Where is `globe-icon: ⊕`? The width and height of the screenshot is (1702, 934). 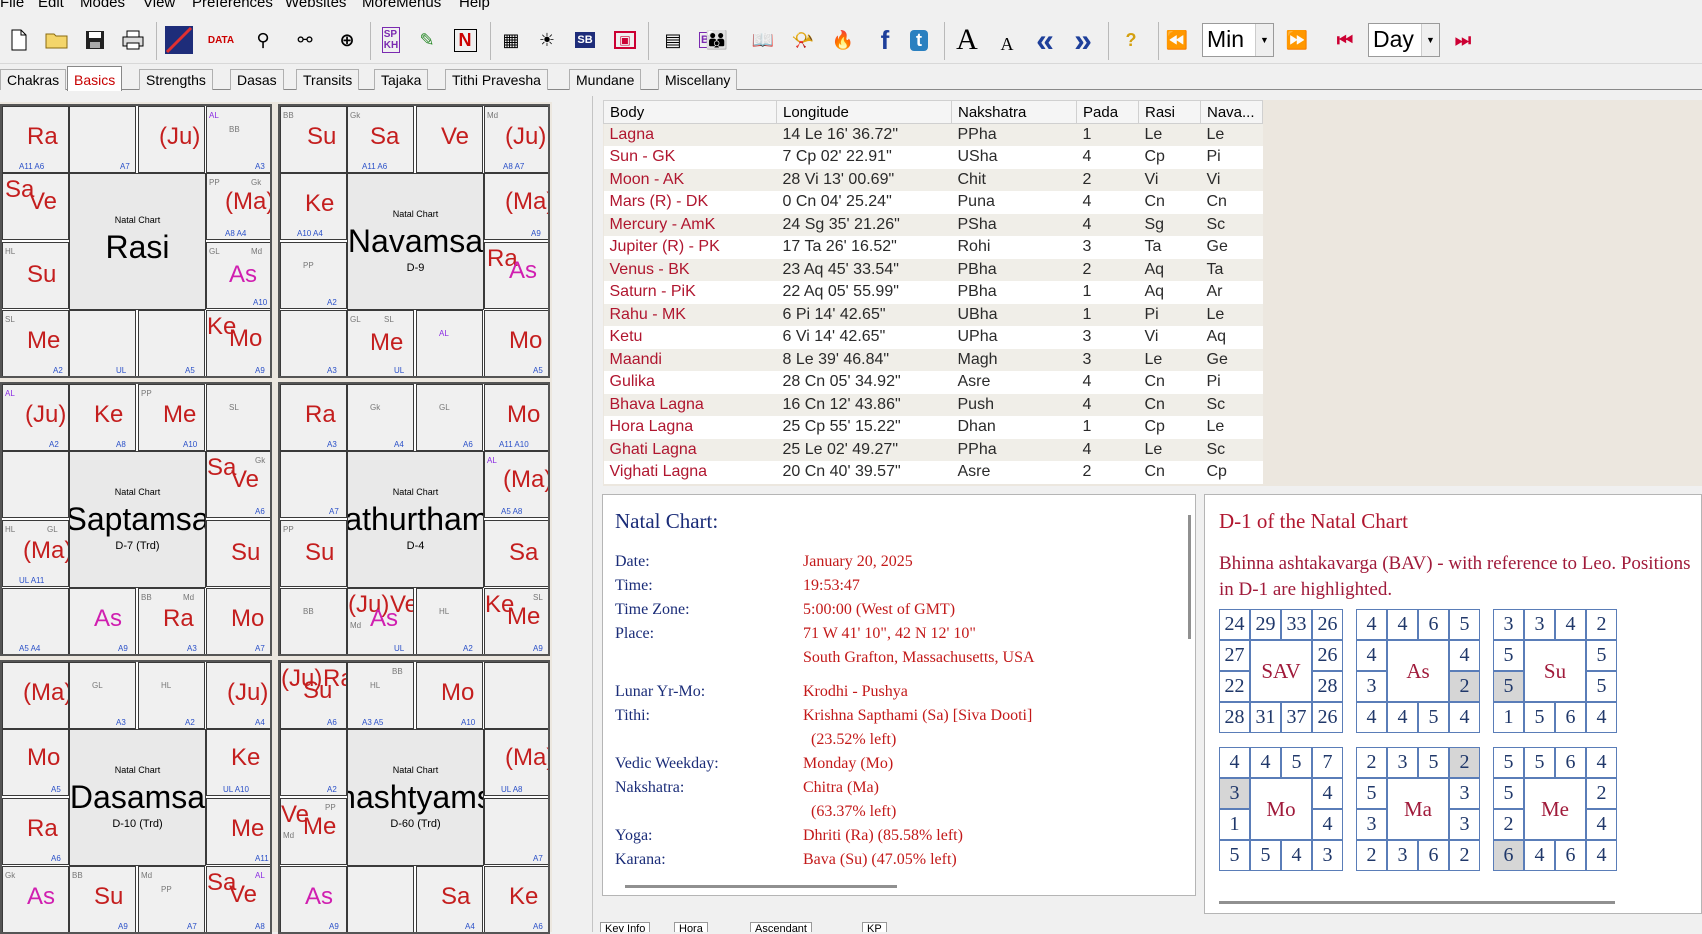
globe-icon: ⊕ is located at coordinates (347, 40).